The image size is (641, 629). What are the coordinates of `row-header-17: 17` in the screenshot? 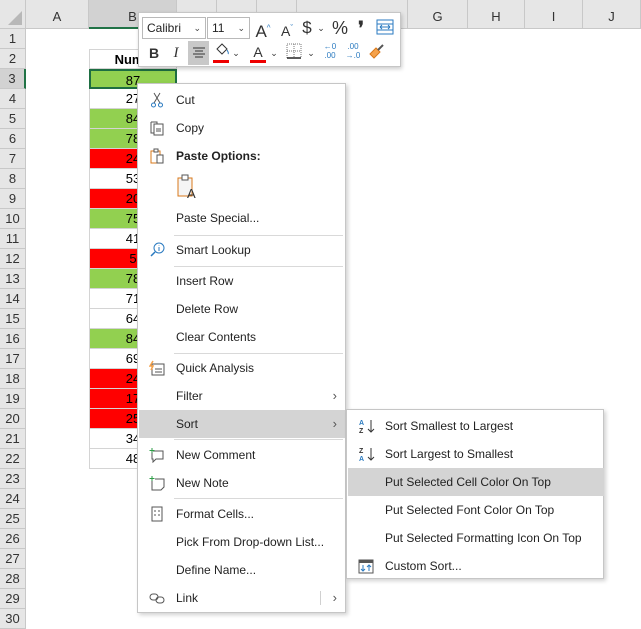 It's located at (13, 359).